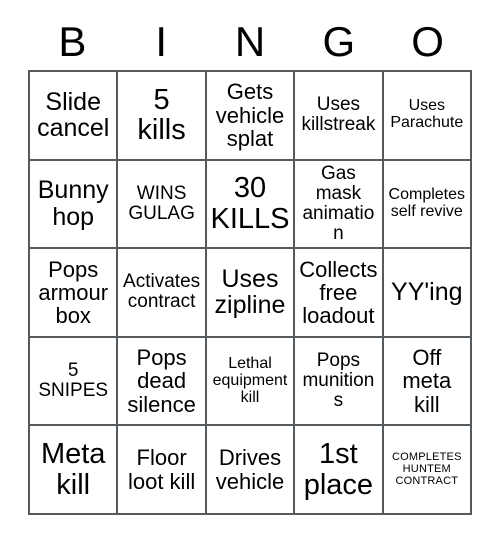 This screenshot has height=544, width=500. I want to click on bingo-cell-r2c2: WINS GULAG, so click(162, 205).